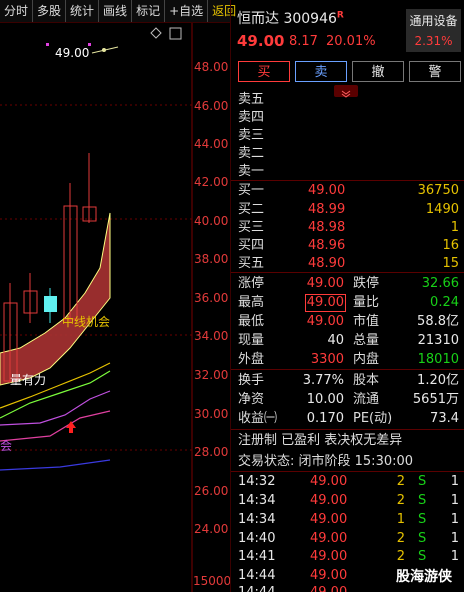  I want to click on toolbar-item-multi-stock: 多股, so click(50, 11).